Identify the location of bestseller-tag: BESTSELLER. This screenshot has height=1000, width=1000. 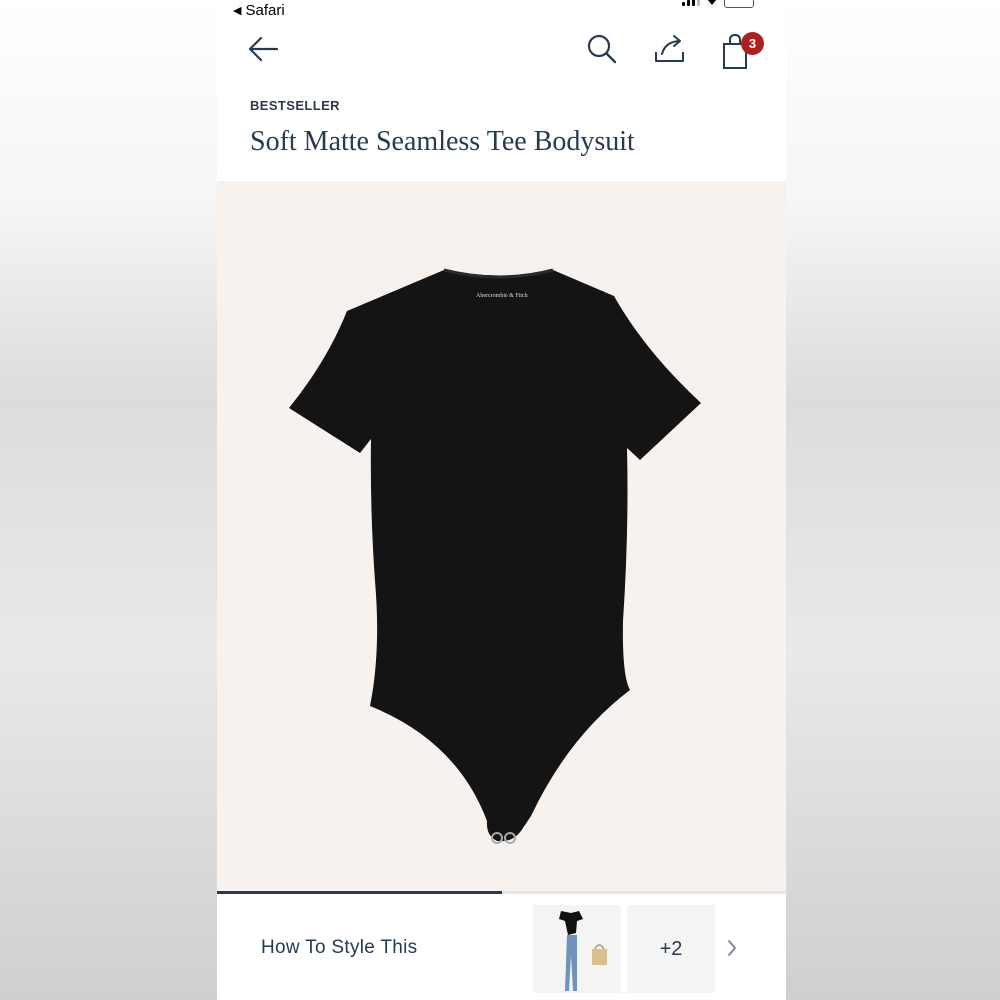
(295, 105).